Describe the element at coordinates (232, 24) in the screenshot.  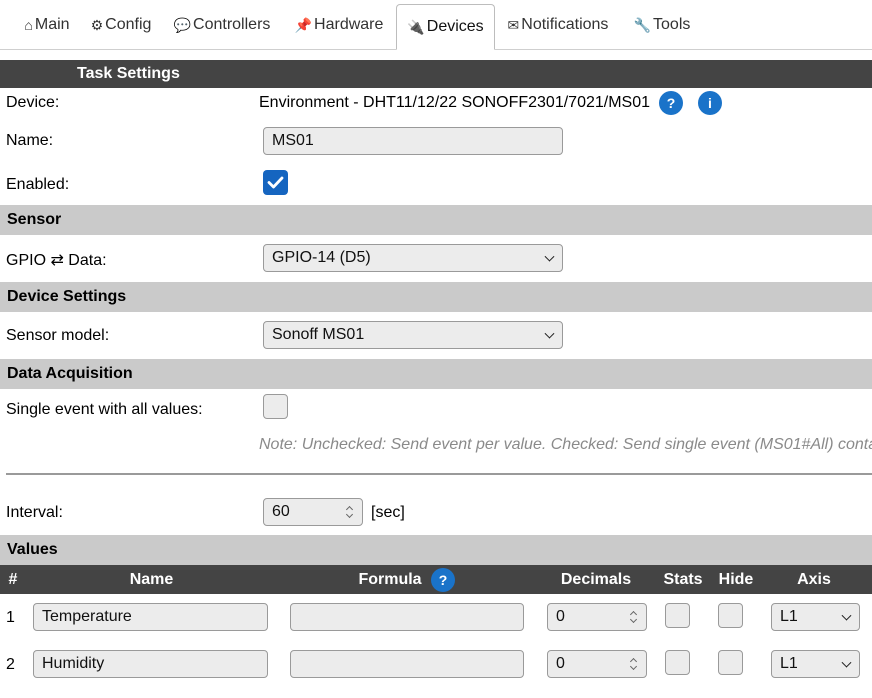
I see `tab-label: Controllers` at that location.